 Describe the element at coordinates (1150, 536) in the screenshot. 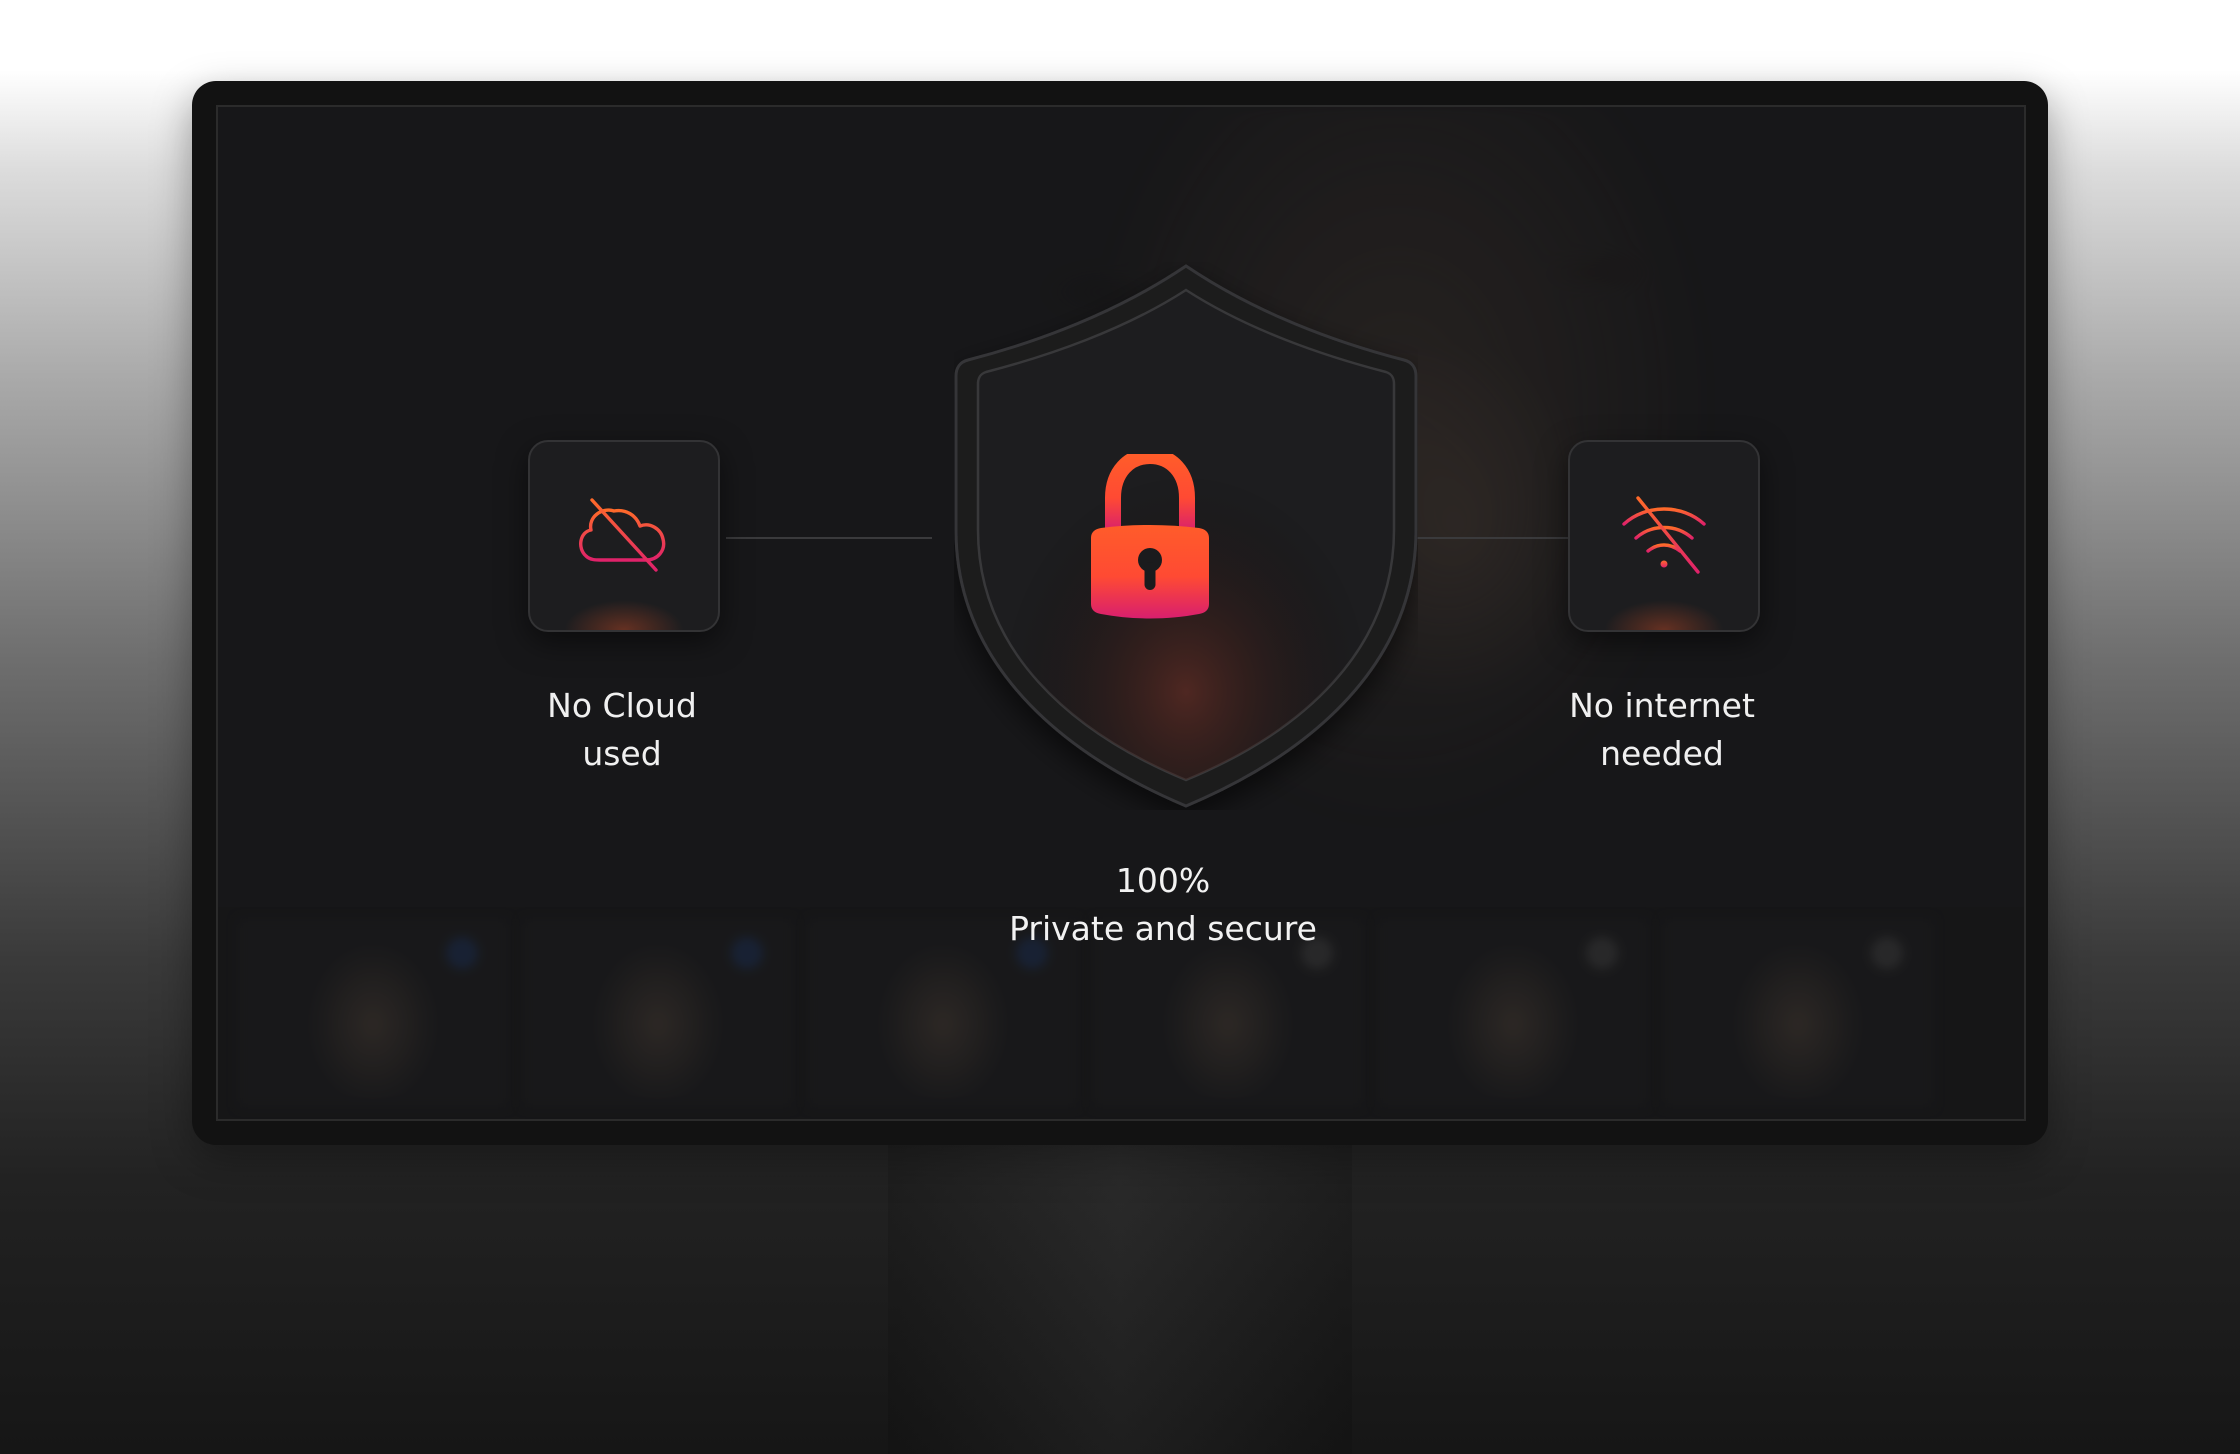

I see `lock-icon` at that location.